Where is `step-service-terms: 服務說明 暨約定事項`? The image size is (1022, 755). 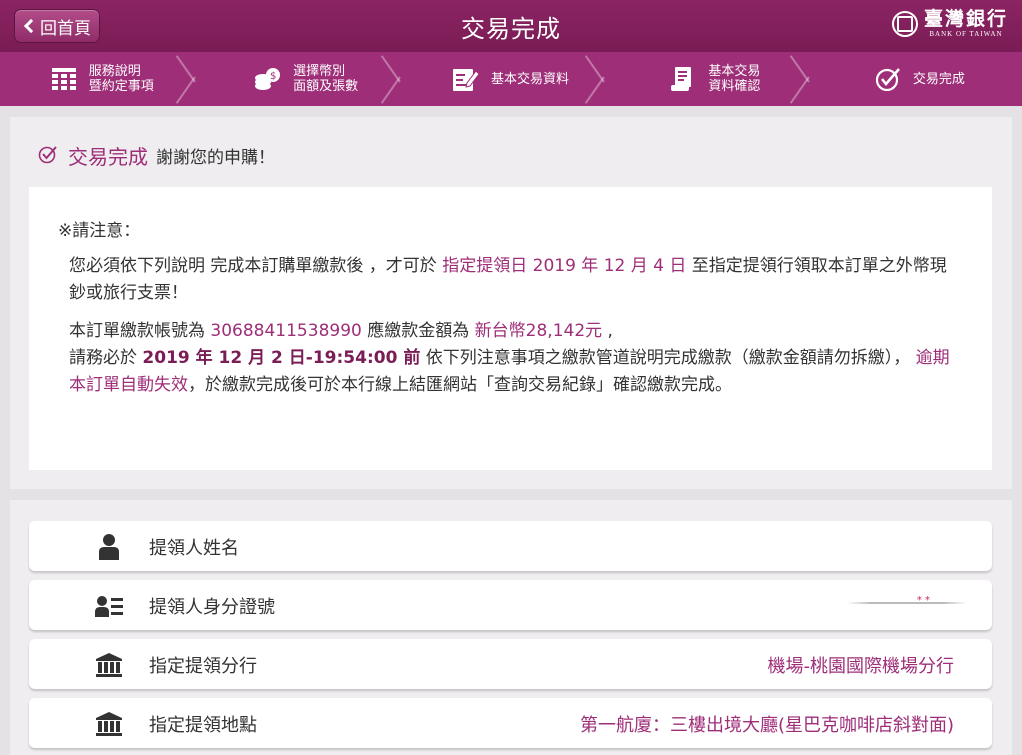 step-service-terms: 服務說明 暨約定事項 is located at coordinates (102, 79).